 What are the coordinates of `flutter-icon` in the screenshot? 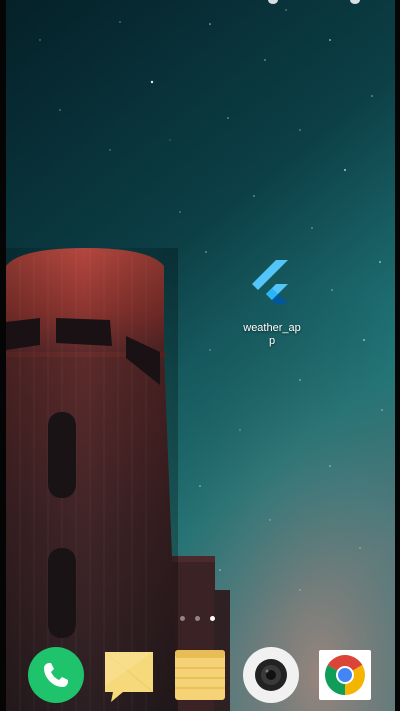 It's located at (270, 282).